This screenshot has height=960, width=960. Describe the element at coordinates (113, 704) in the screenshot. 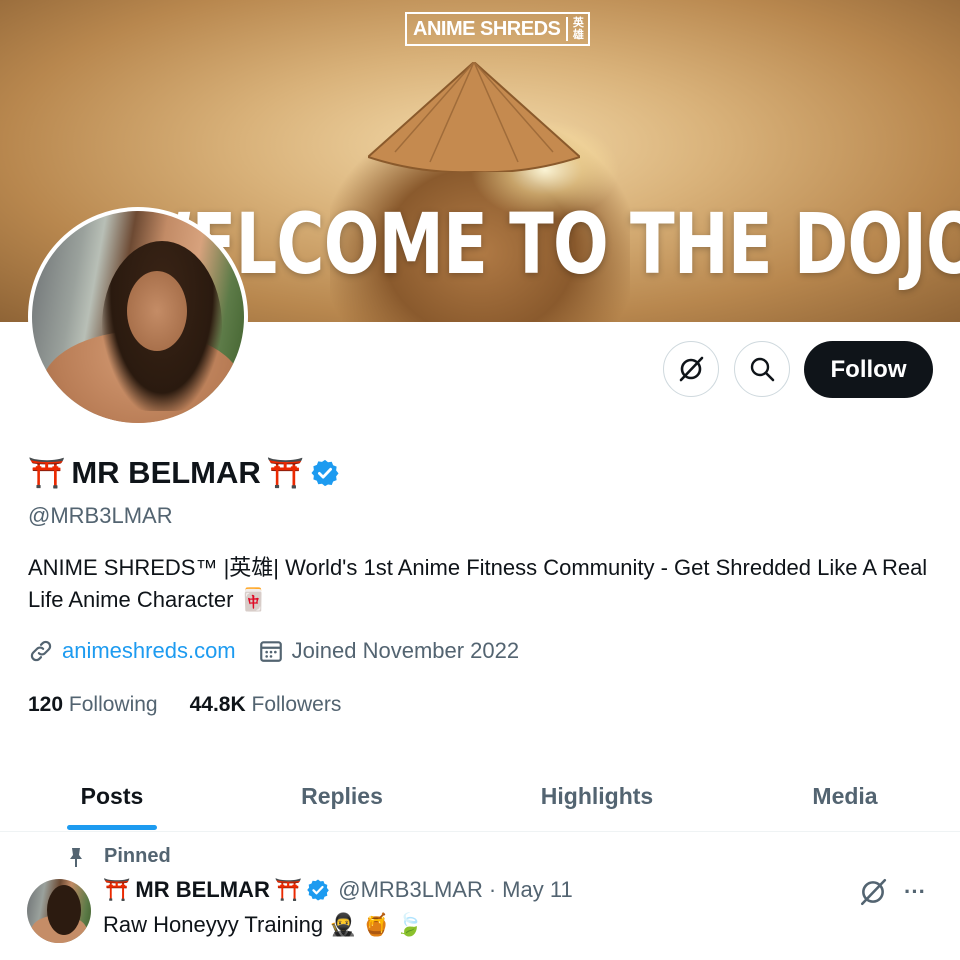

I see `following-label: Following` at that location.